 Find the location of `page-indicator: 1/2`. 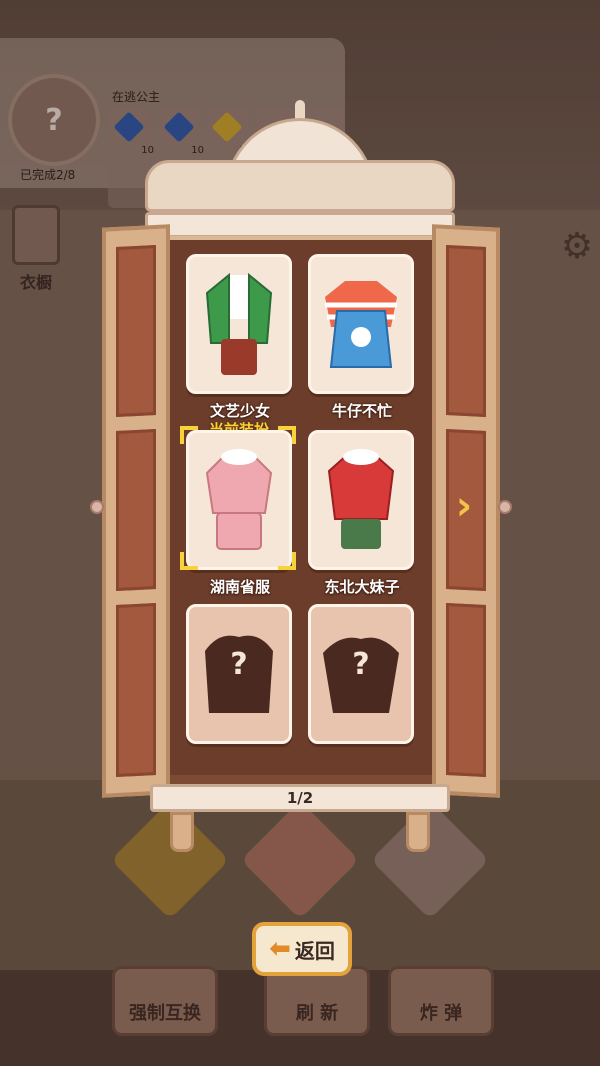

page-indicator: 1/2 is located at coordinates (300, 798).